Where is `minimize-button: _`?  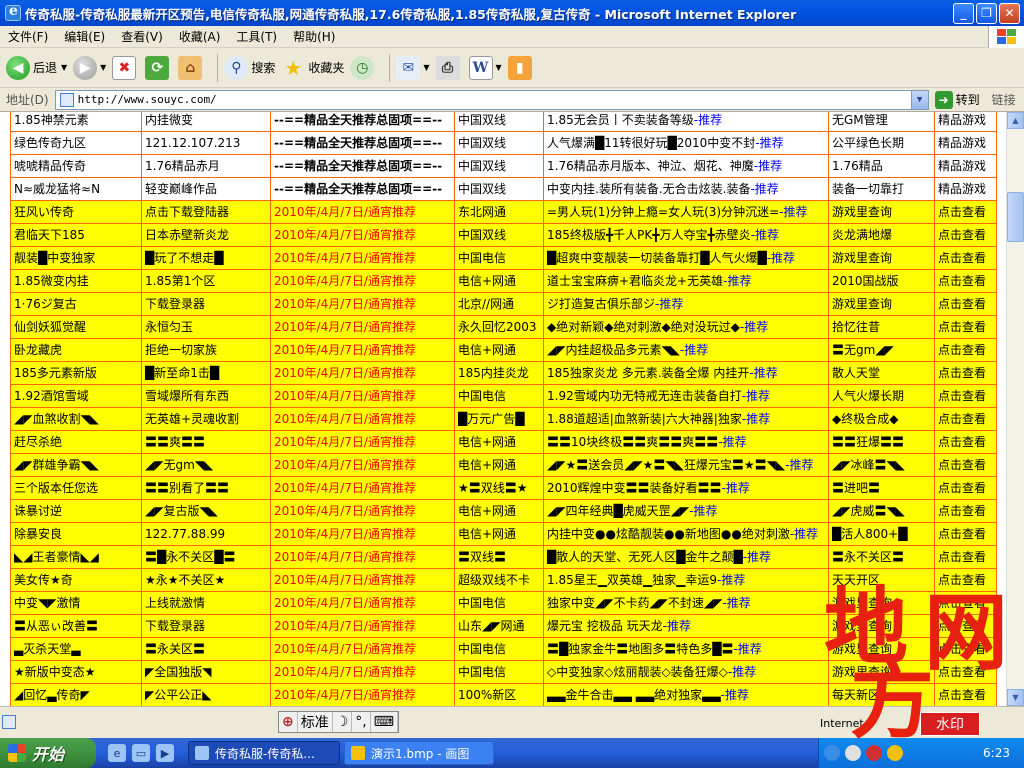 minimize-button: _ is located at coordinates (963, 13).